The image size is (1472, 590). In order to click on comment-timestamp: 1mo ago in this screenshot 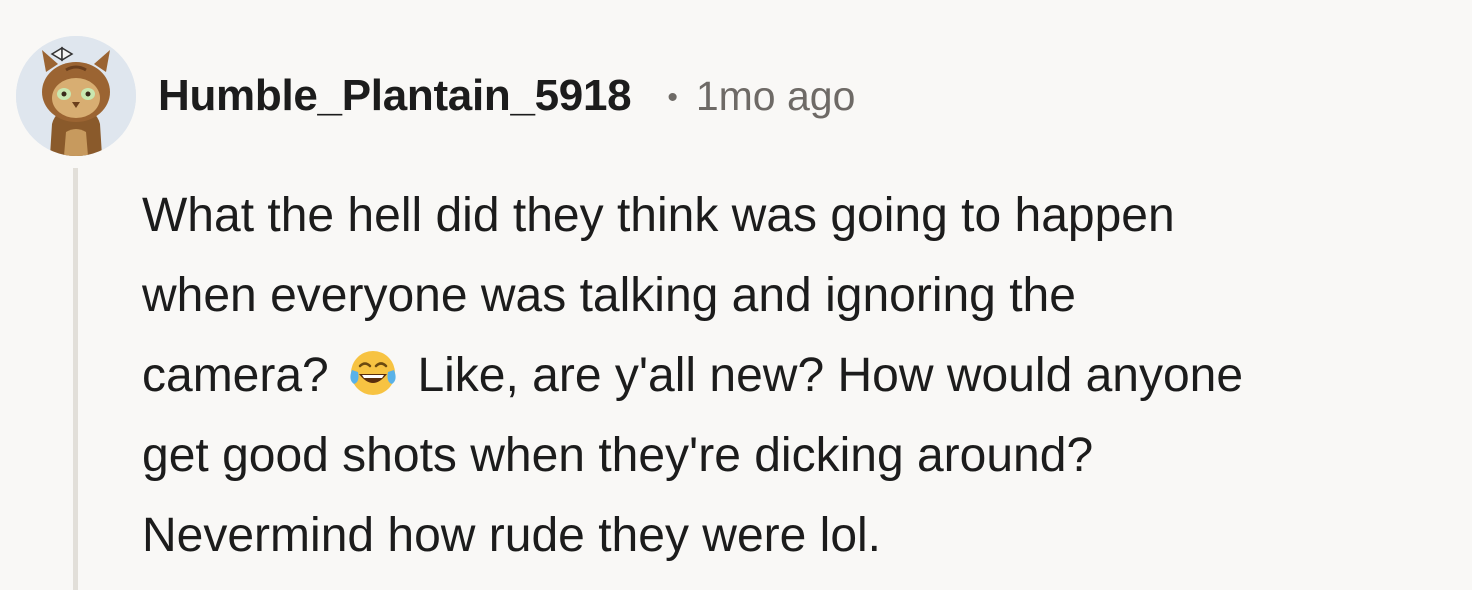, I will do `click(776, 96)`.